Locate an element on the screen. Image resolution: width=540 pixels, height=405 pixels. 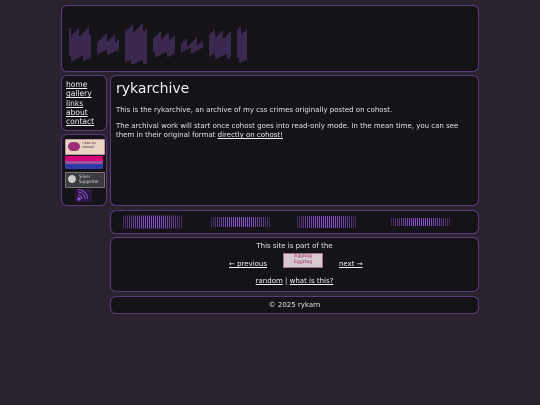
nav-about-link: about is located at coordinates (77, 112).